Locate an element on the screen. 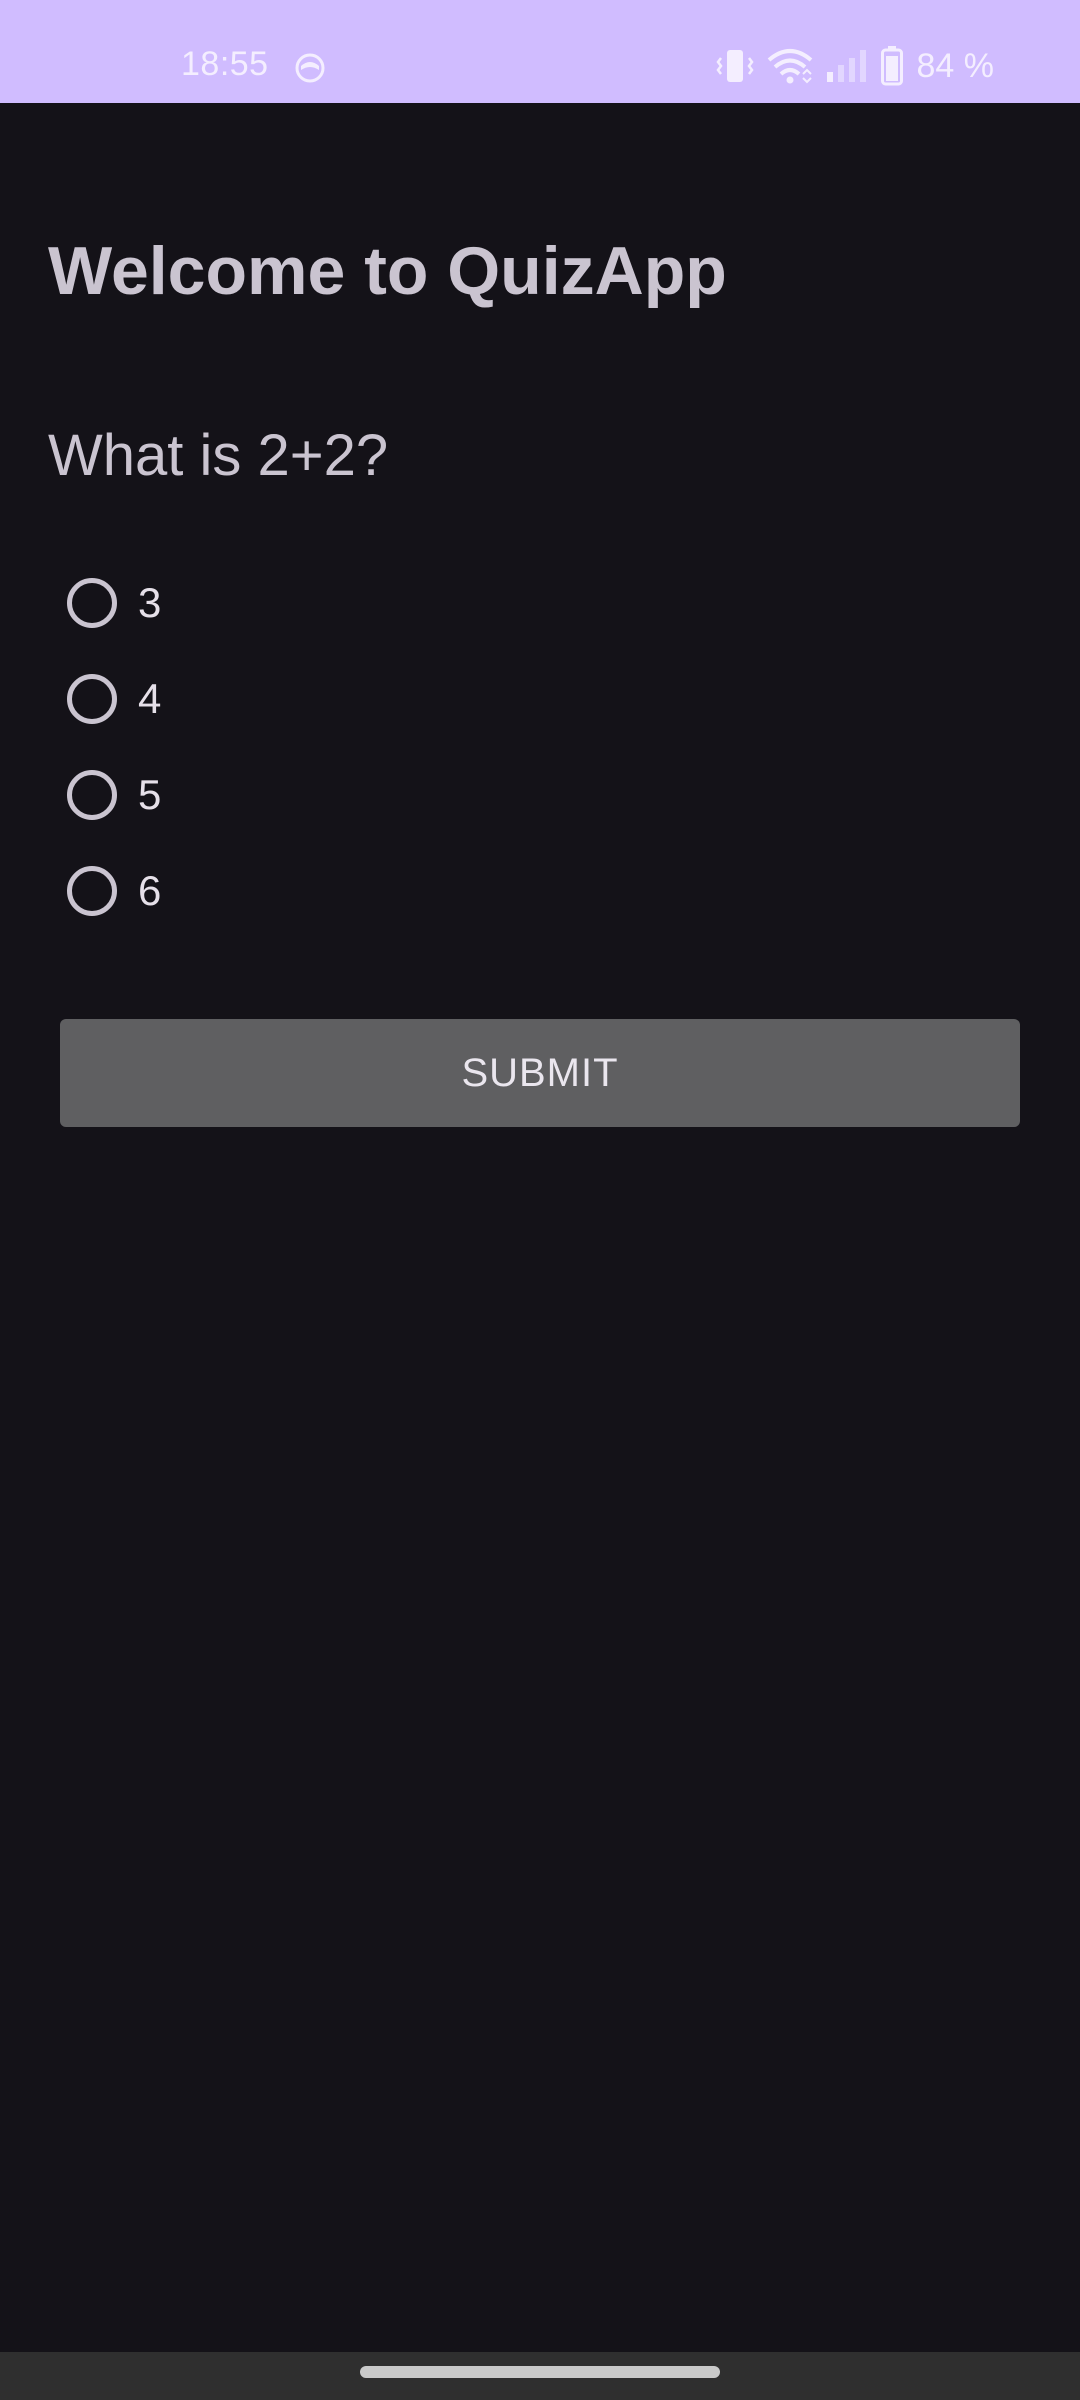 The width and height of the screenshot is (1080, 2400). battery-icon is located at coordinates (891, 66).